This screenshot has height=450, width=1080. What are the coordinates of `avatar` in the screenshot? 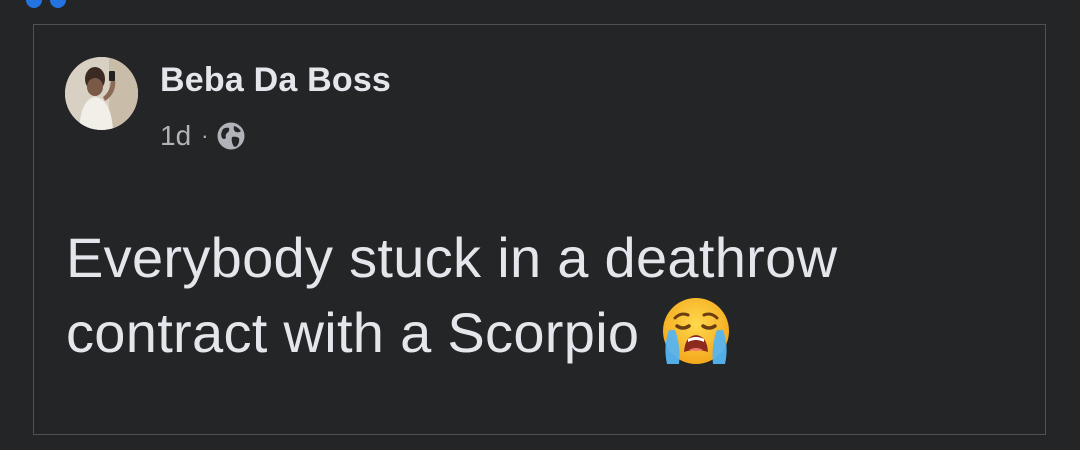 It's located at (101, 93).